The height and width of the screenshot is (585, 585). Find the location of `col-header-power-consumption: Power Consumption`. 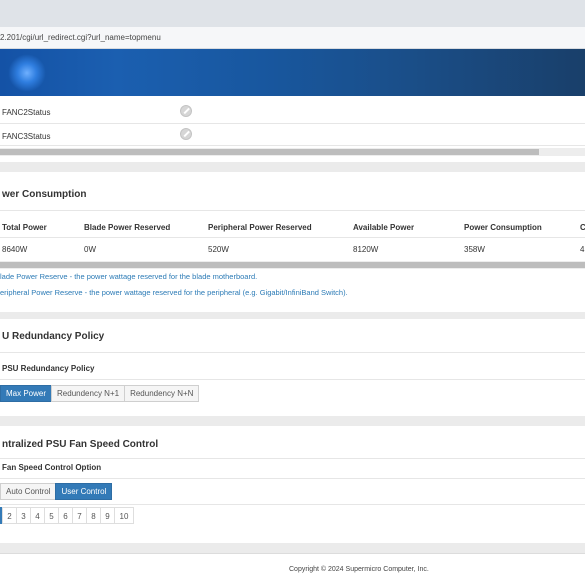

col-header-power-consumption: Power Consumption is located at coordinates (503, 227).